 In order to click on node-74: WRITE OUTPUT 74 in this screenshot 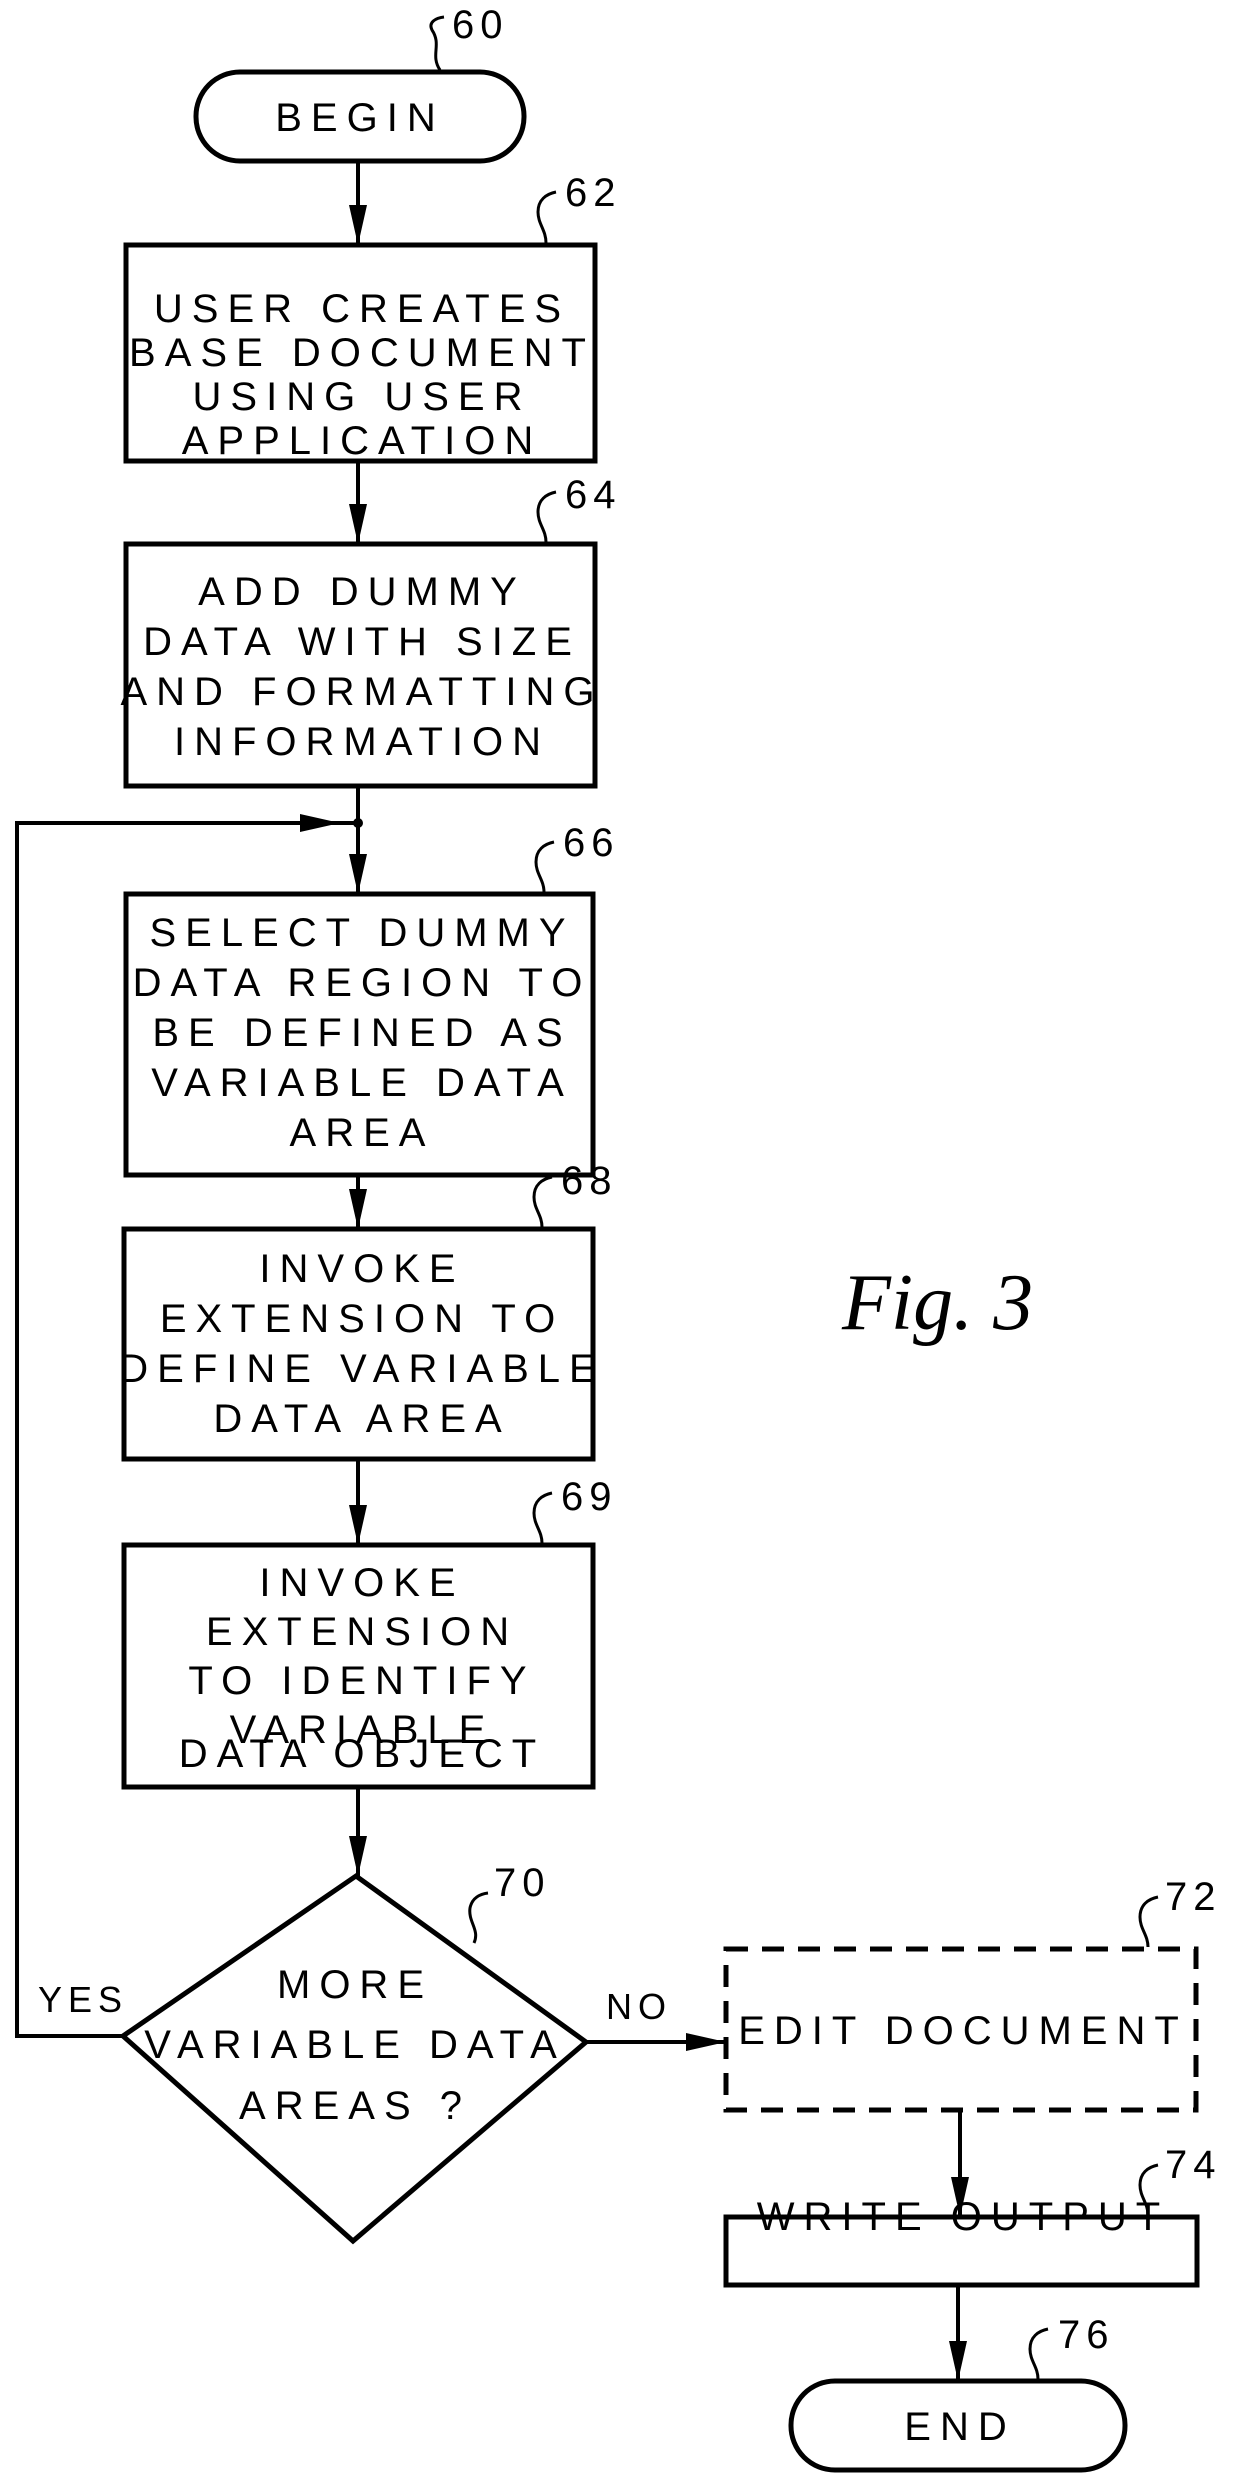, I will do `click(972, 2215)`.